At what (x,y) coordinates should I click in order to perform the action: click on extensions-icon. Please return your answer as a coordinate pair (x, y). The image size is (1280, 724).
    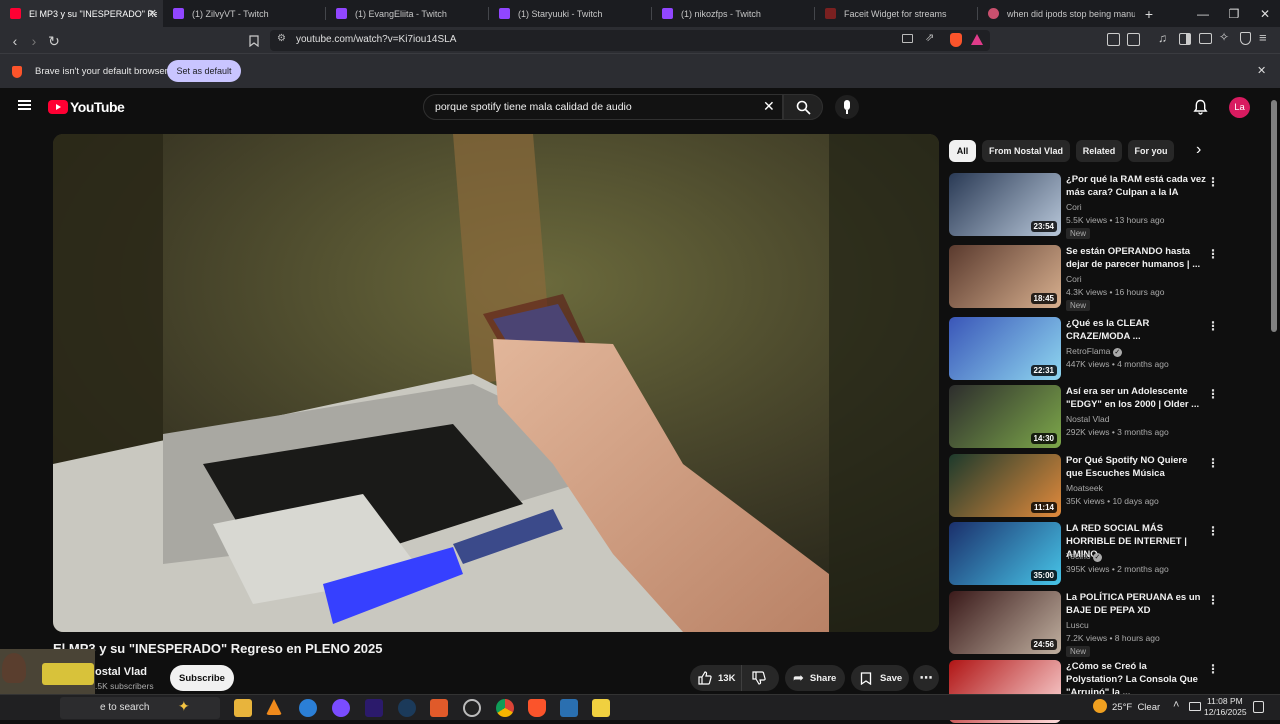
    Looking at the image, I should click on (1113, 39).